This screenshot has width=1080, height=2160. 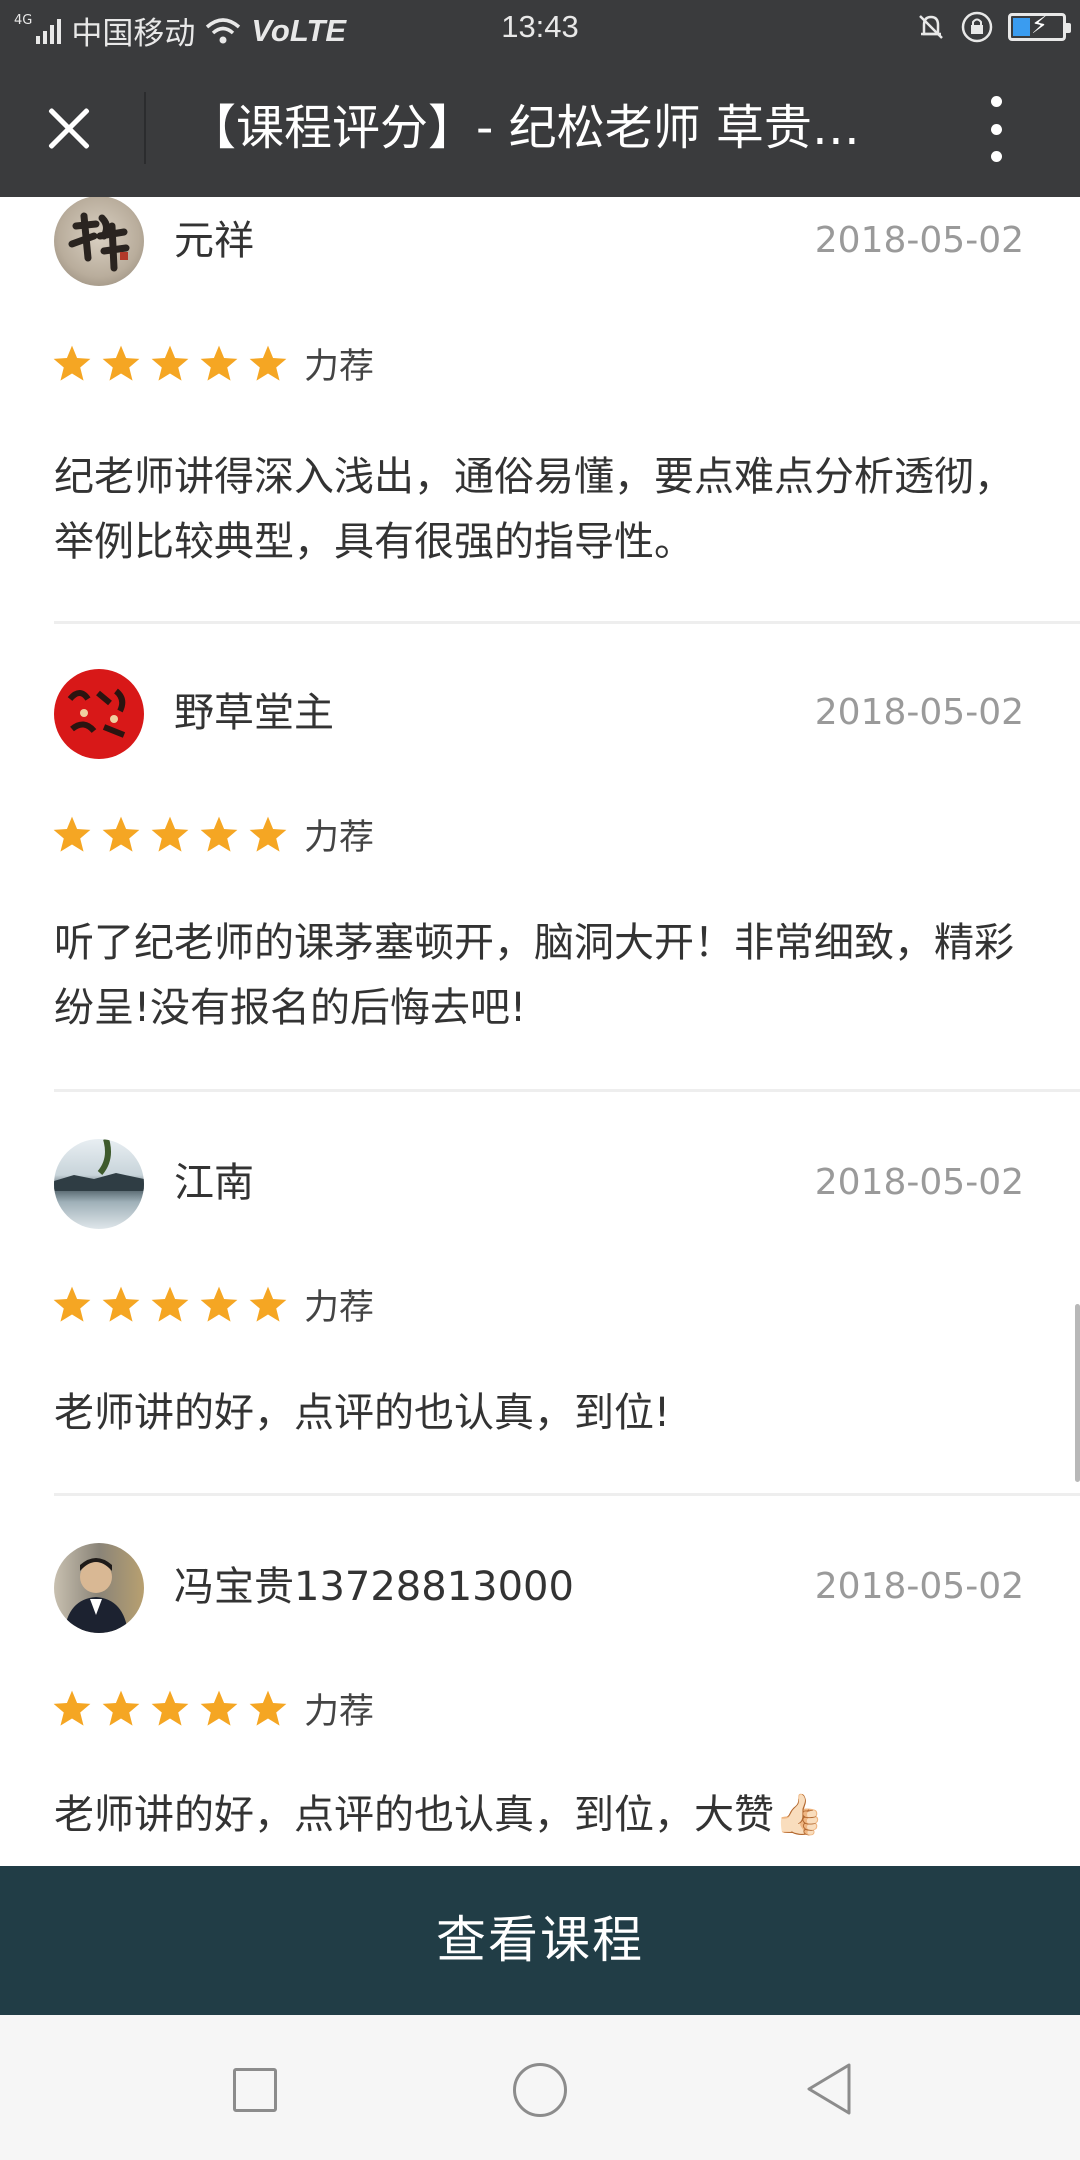 I want to click on charging-bolt-icon: ⚡, so click(x=1039, y=25).